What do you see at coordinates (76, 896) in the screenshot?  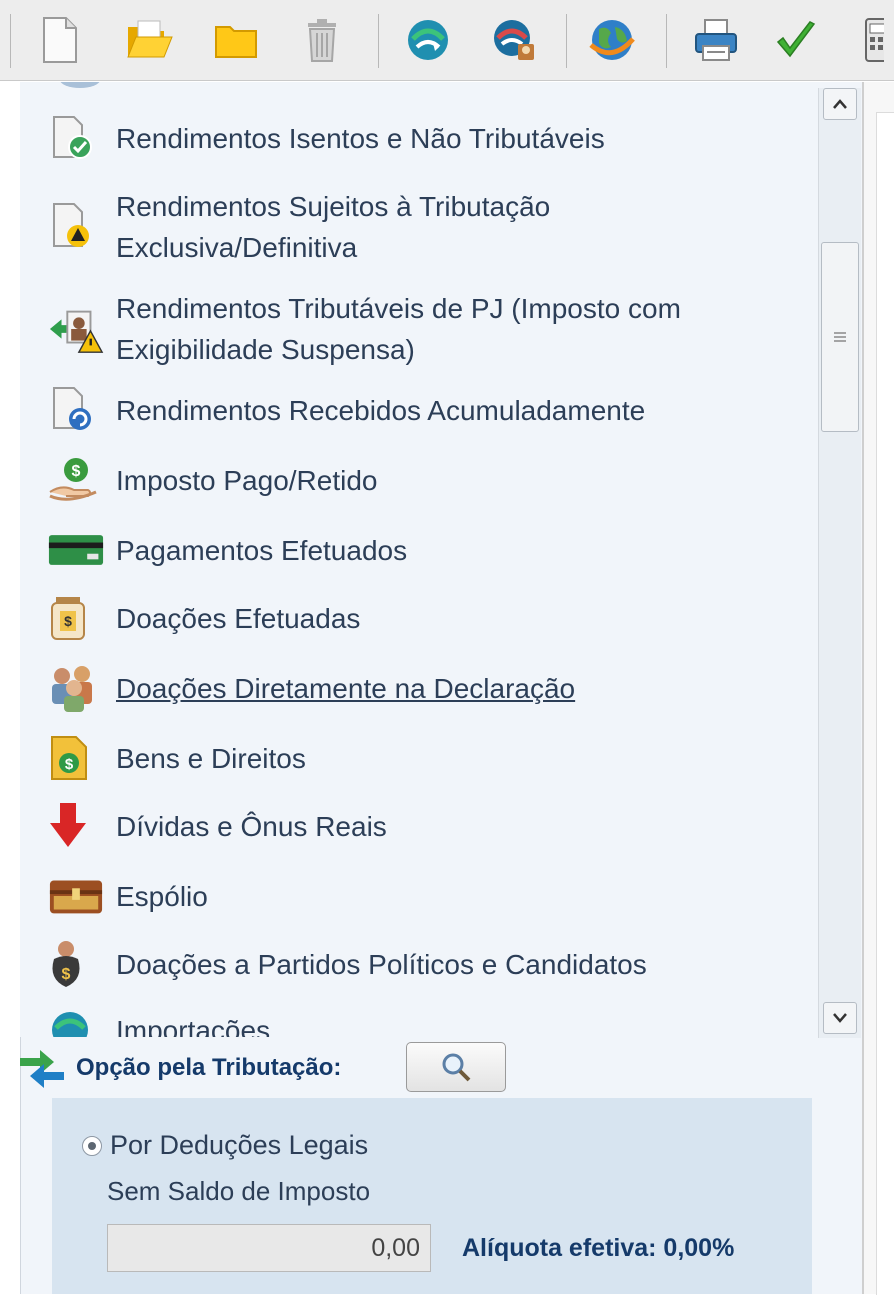 I see `chest-icon` at bounding box center [76, 896].